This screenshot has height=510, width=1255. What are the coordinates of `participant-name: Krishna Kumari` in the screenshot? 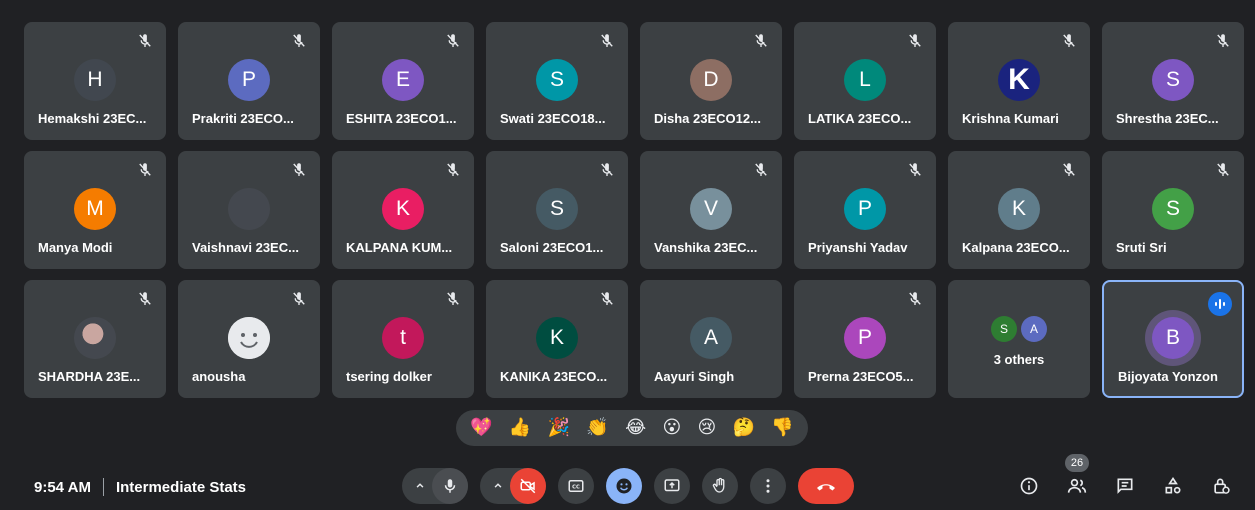 It's located at (1010, 118).